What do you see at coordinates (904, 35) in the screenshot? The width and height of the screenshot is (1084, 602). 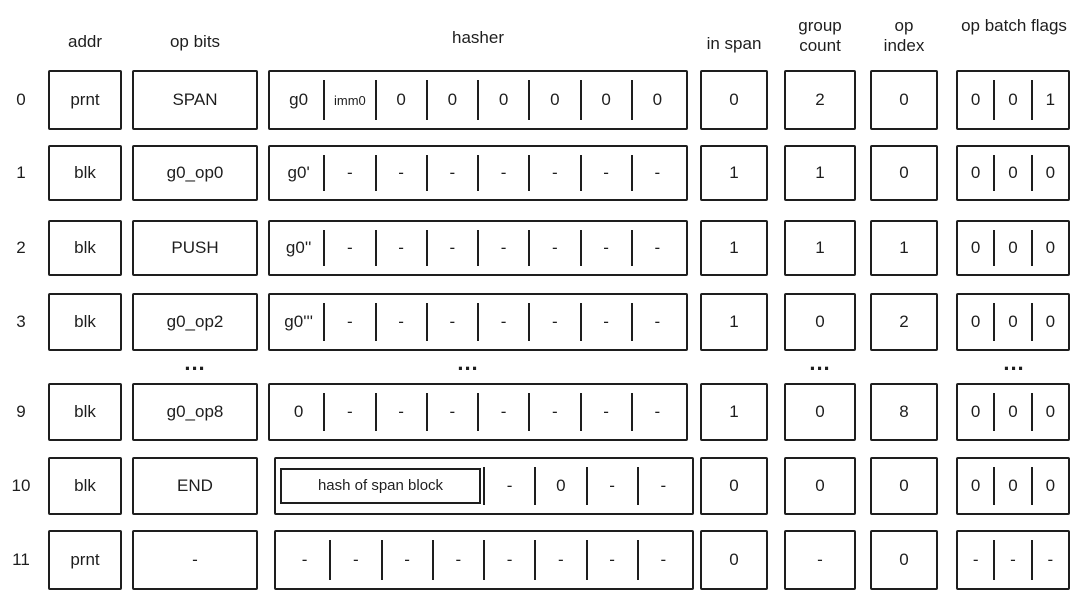 I see `header-op-index: op index` at bounding box center [904, 35].